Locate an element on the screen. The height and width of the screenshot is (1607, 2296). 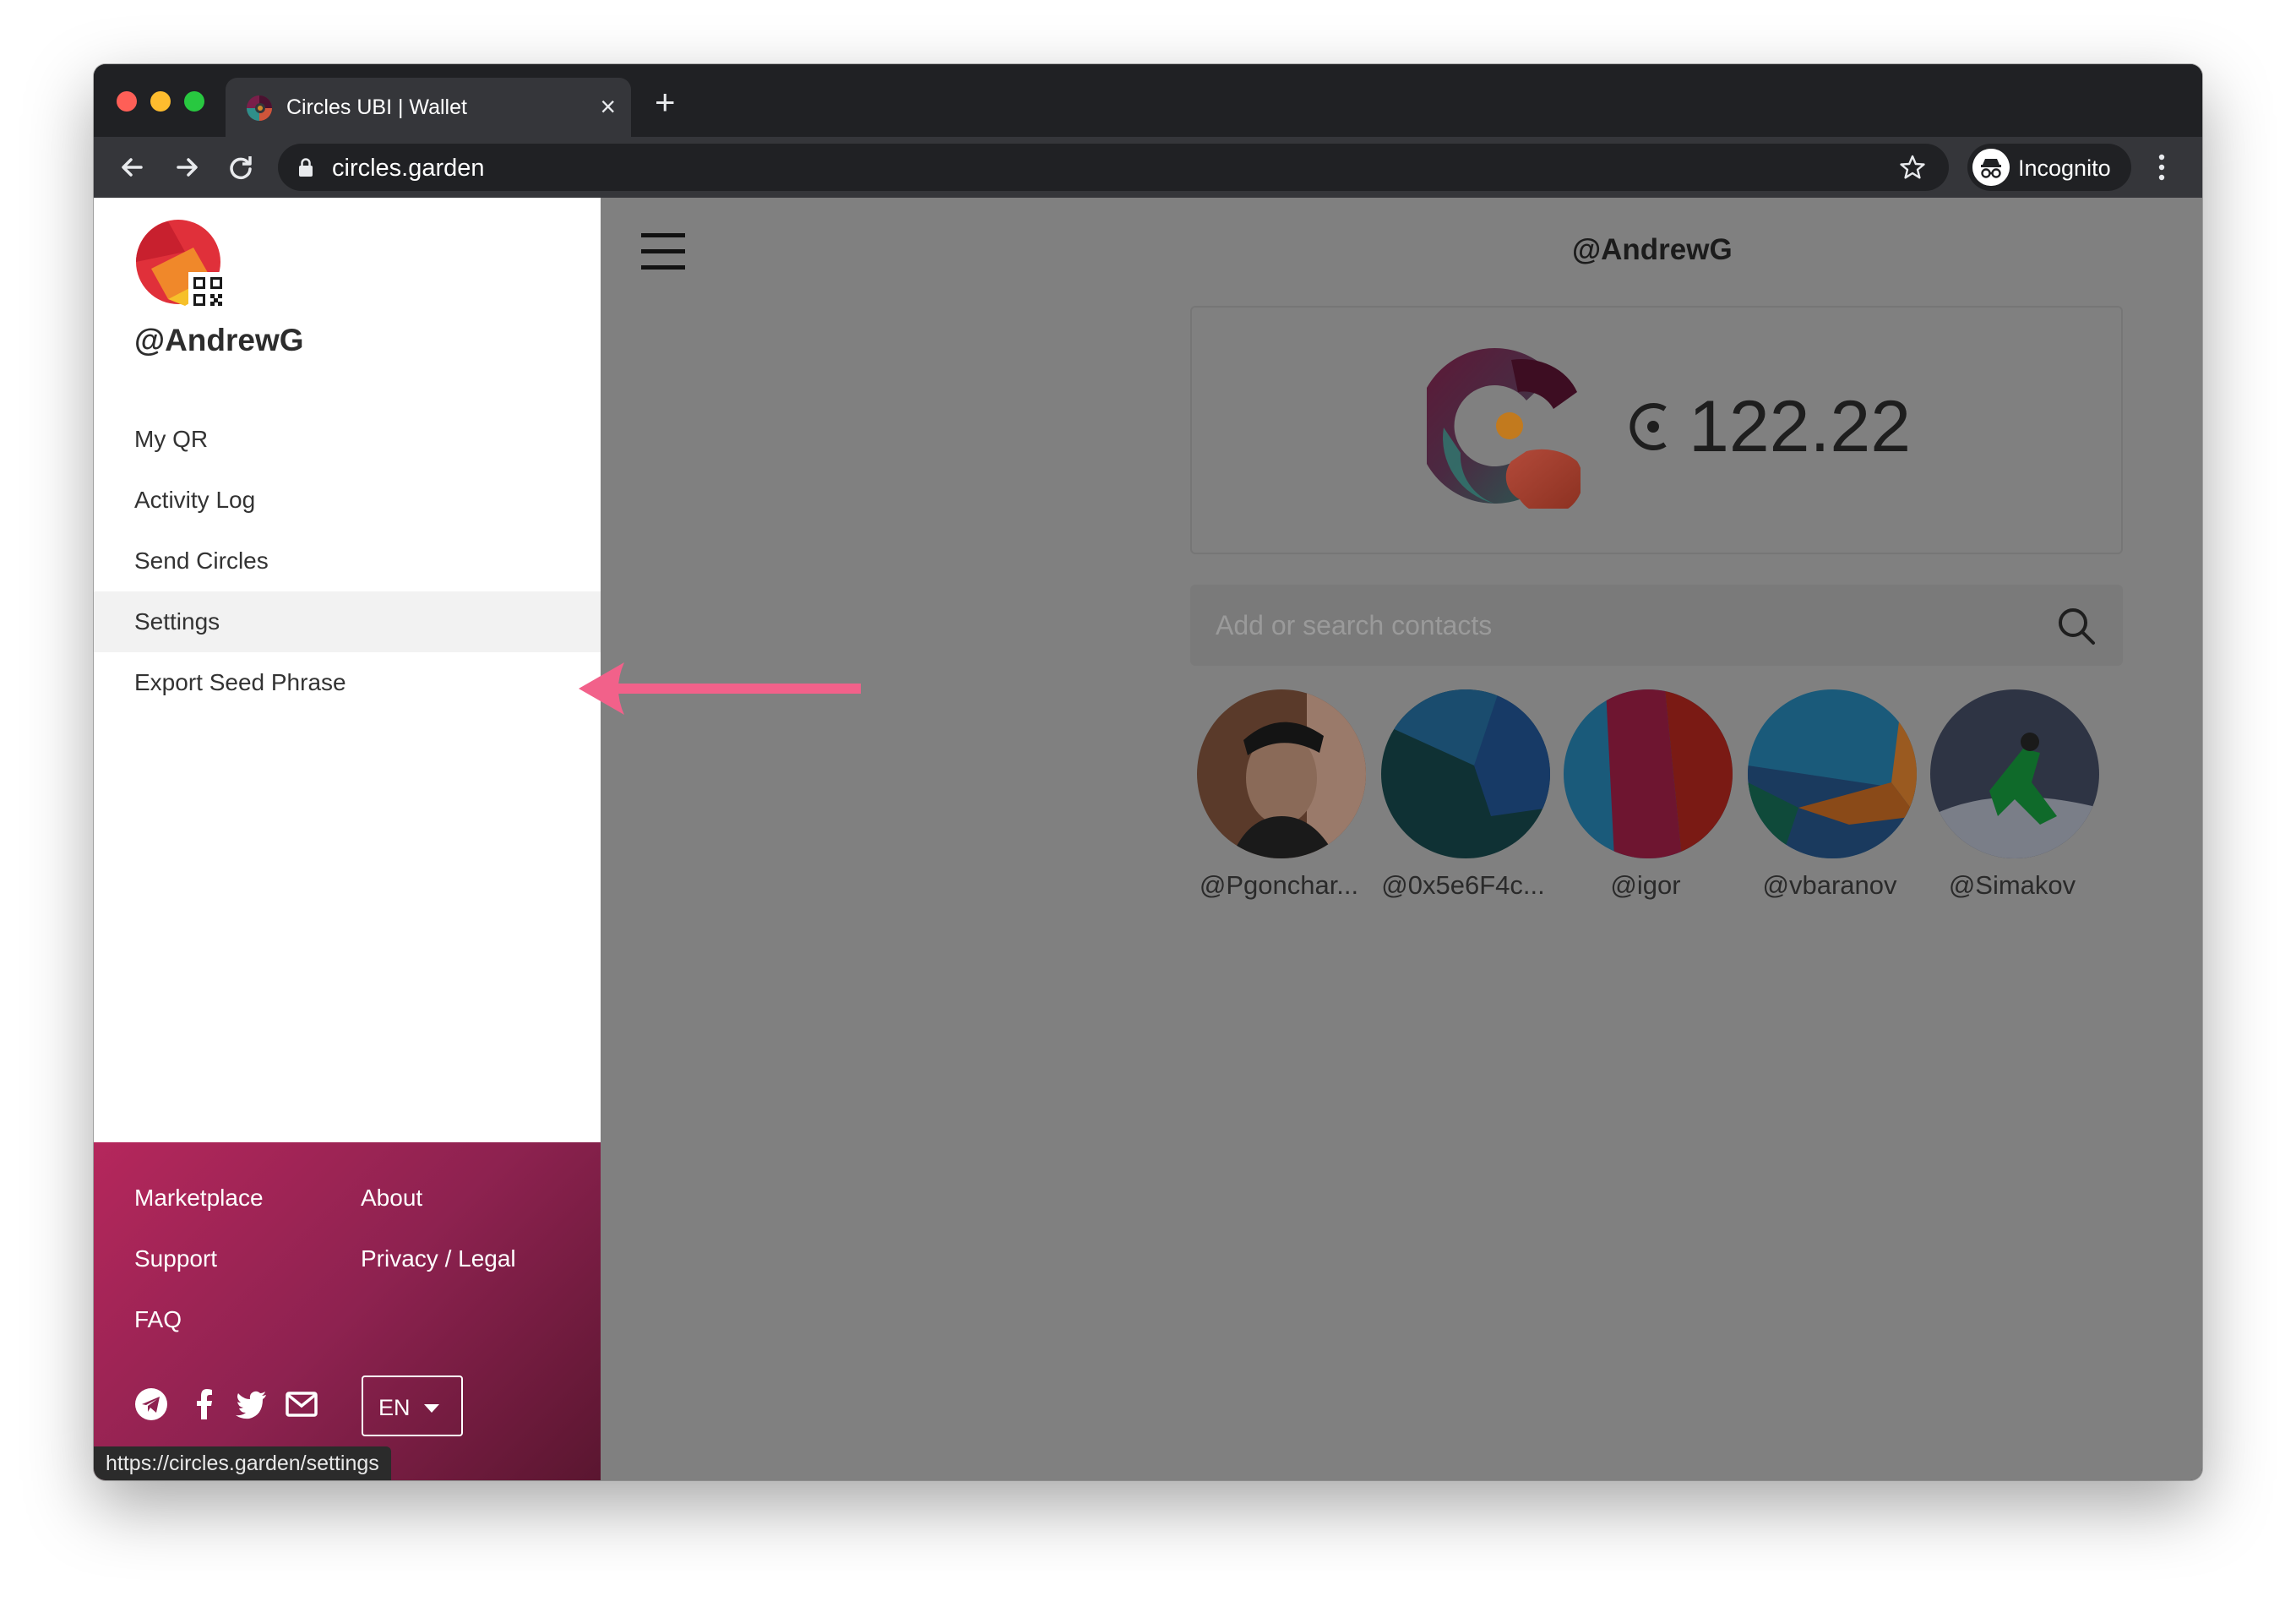
incognito-icon is located at coordinates (1991, 168).